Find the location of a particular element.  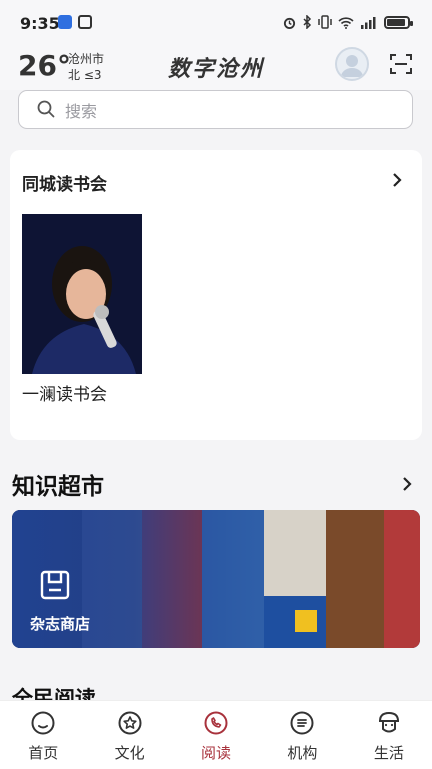

search-bar is located at coordinates (215, 109).